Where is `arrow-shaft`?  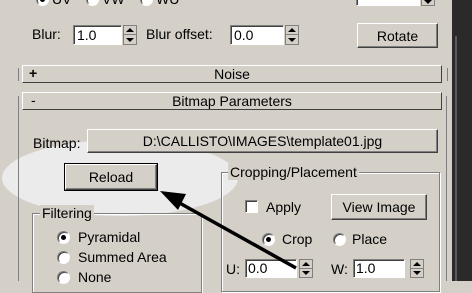
arrow-shaft is located at coordinates (236, 234).